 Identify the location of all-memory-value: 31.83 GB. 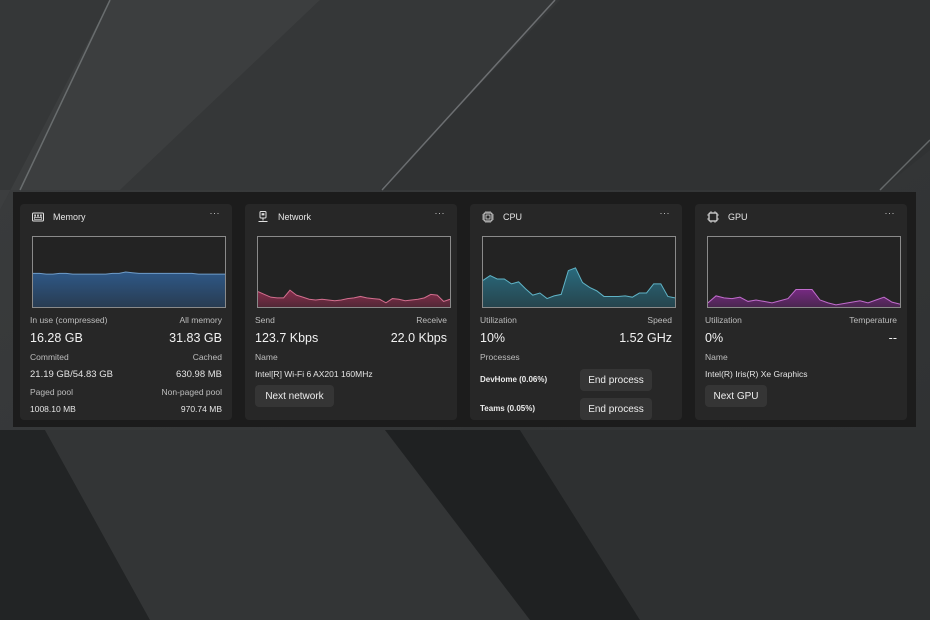
(195, 338).